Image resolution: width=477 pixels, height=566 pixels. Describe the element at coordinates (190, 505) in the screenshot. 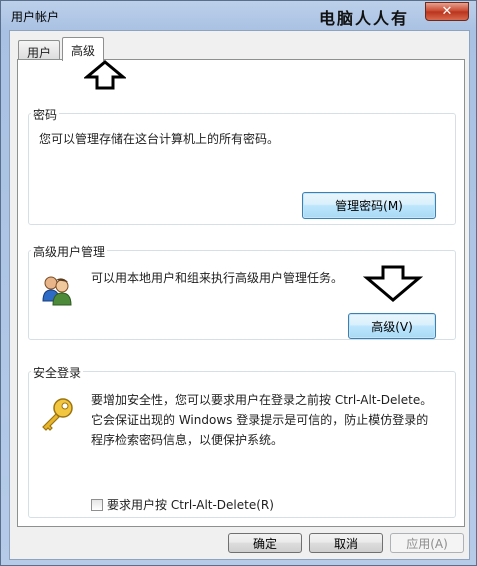

I see `require-cad-label: 要求用户按 Ctrl-Alt-Delete(R)` at that location.